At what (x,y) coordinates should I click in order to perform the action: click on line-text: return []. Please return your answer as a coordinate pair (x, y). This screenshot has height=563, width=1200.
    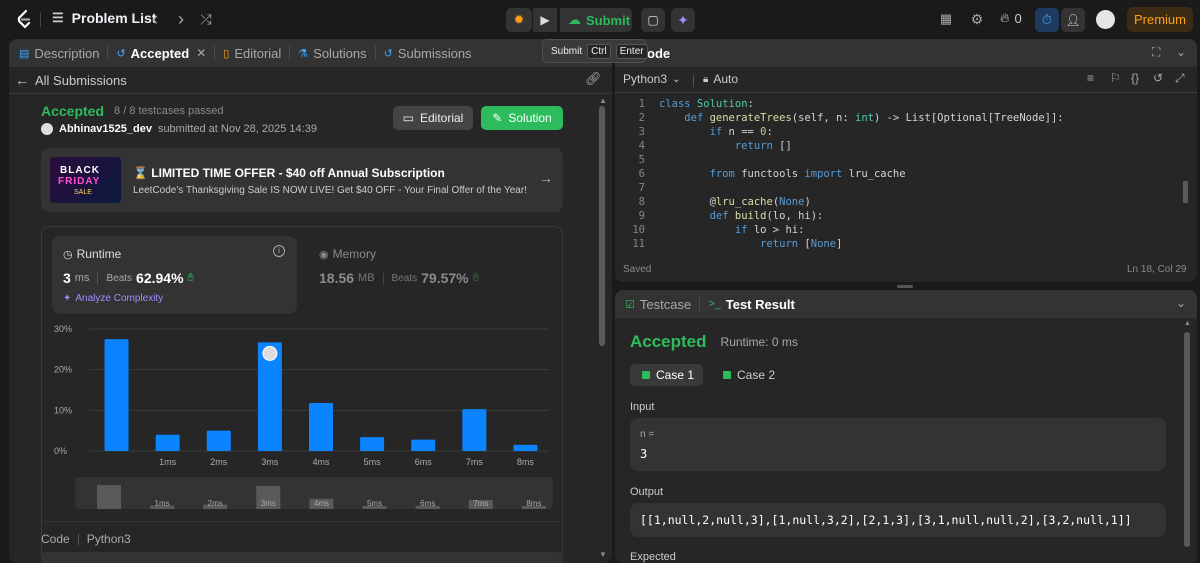
    Looking at the image, I should click on (763, 146).